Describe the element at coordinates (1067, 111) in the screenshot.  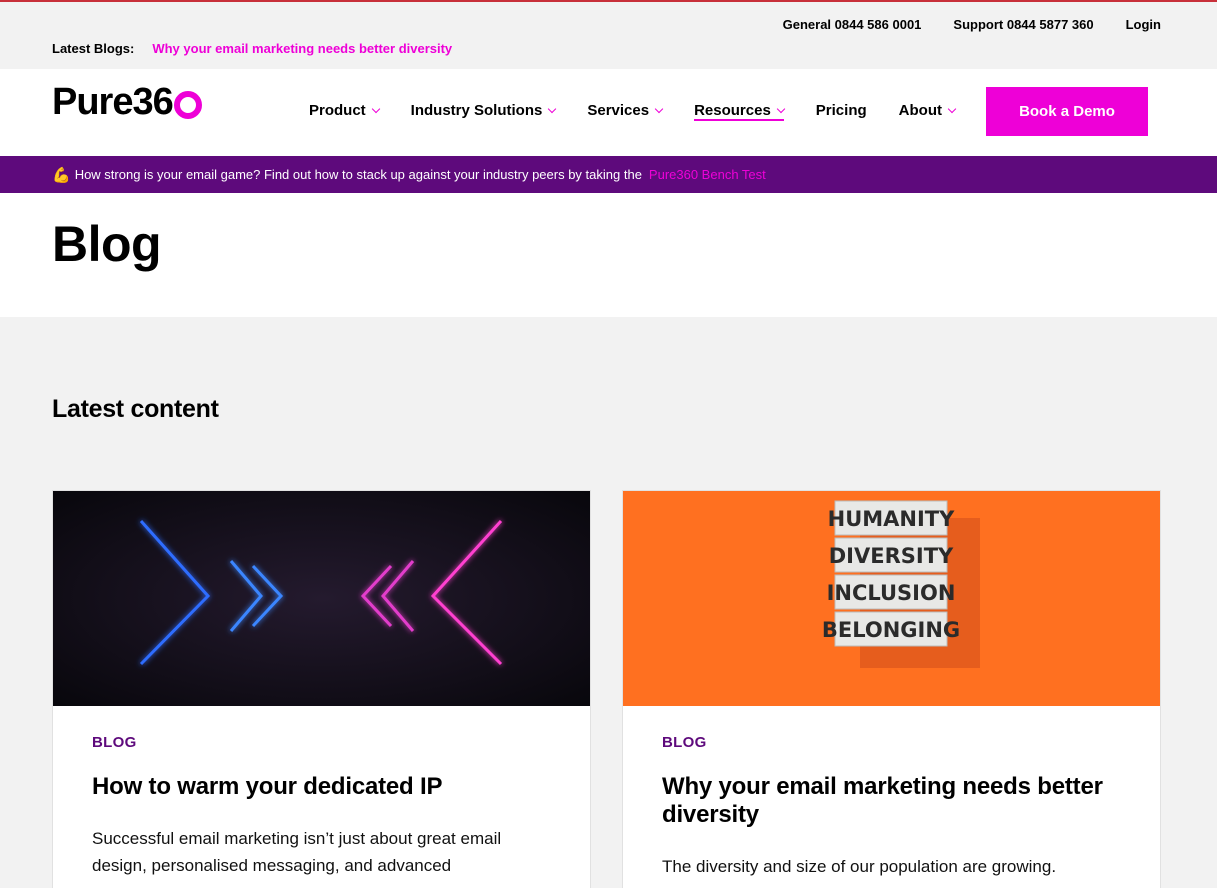
I see `book-demo-button: Book a Demo` at that location.